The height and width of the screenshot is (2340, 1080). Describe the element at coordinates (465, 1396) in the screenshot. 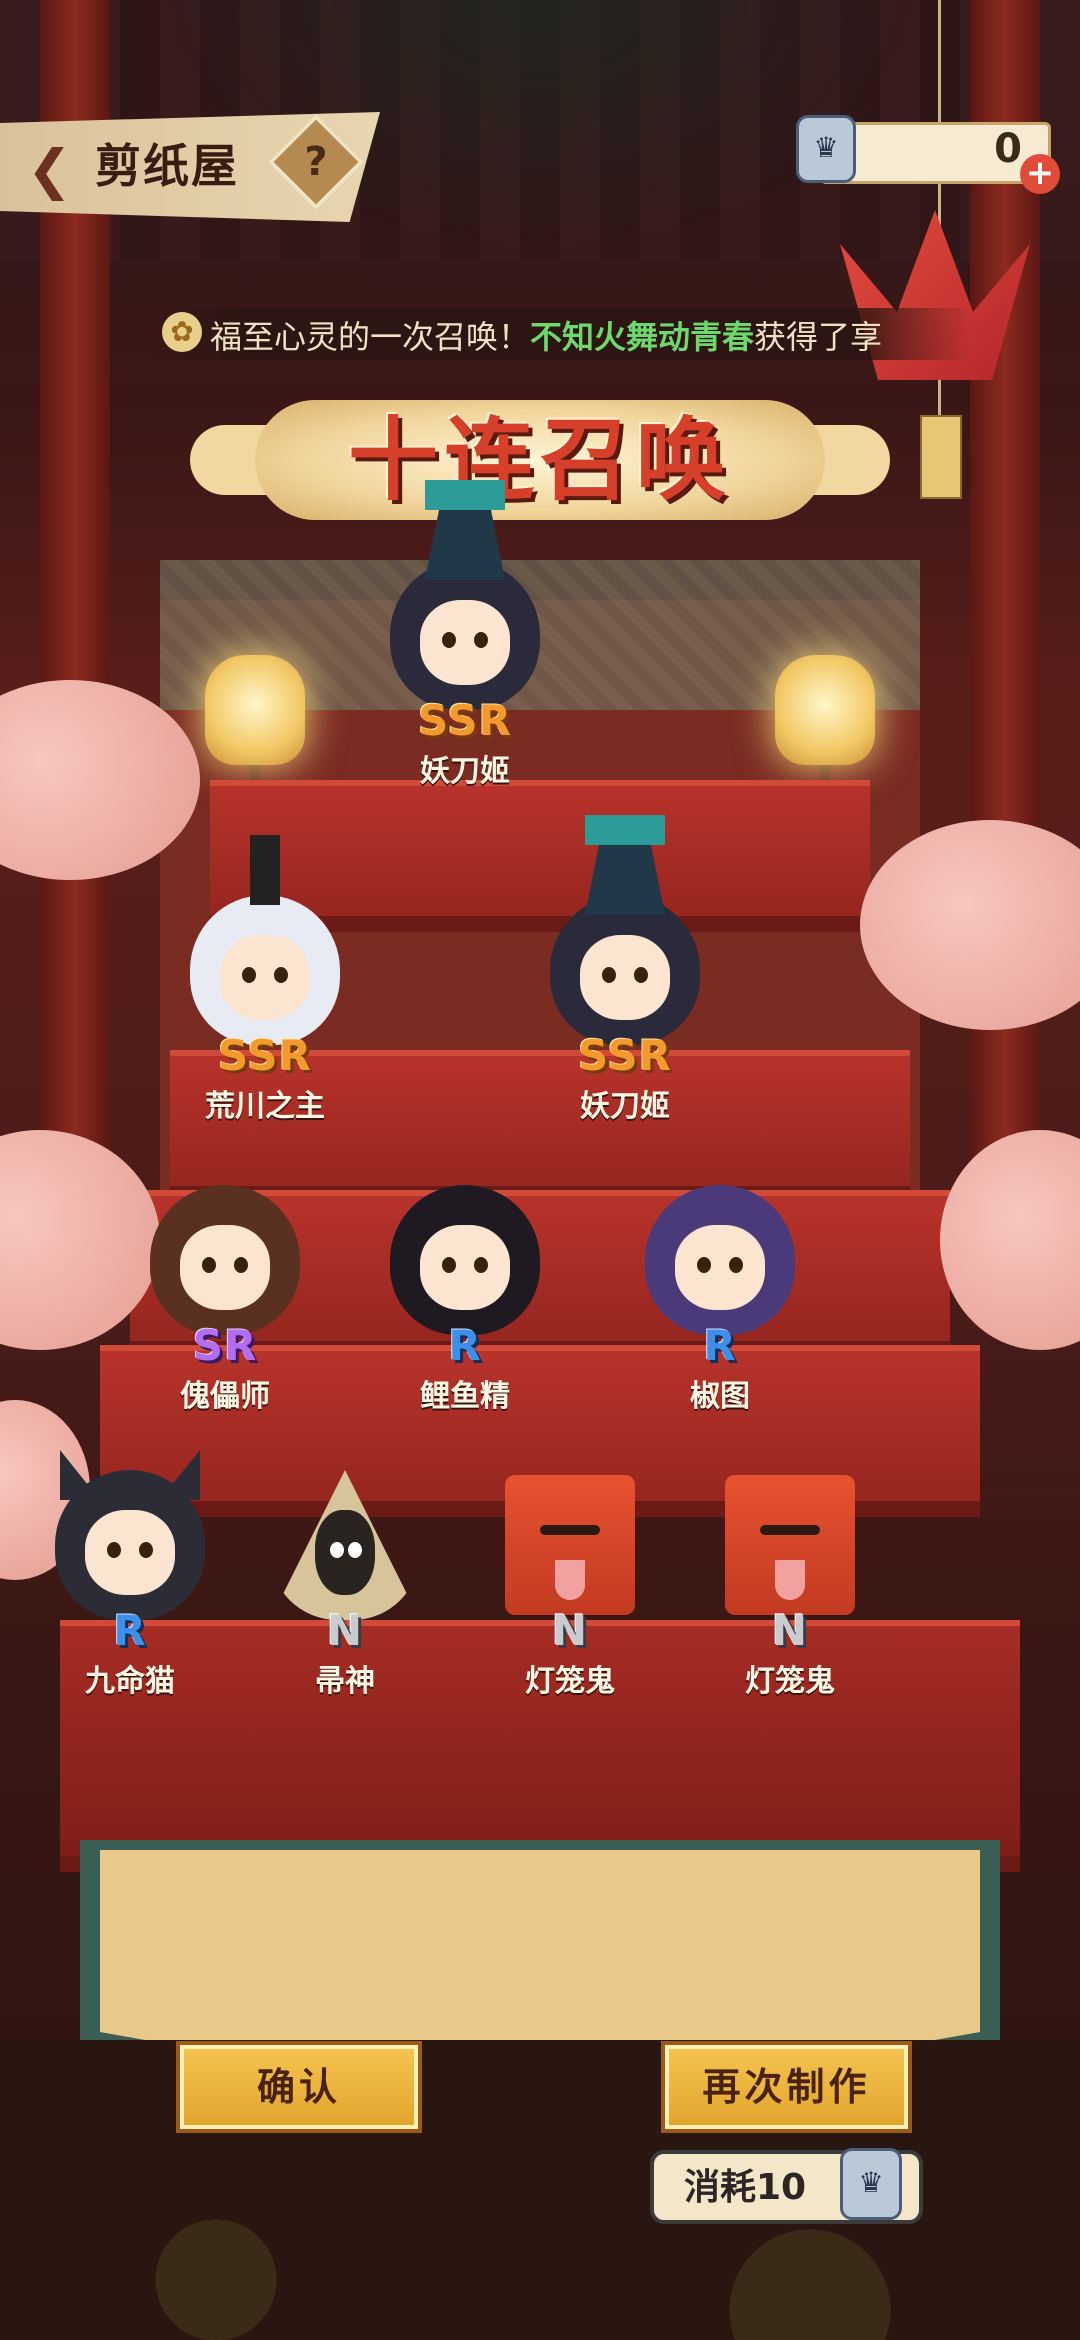

I see `shikigami-name: 鲤鱼精` at that location.